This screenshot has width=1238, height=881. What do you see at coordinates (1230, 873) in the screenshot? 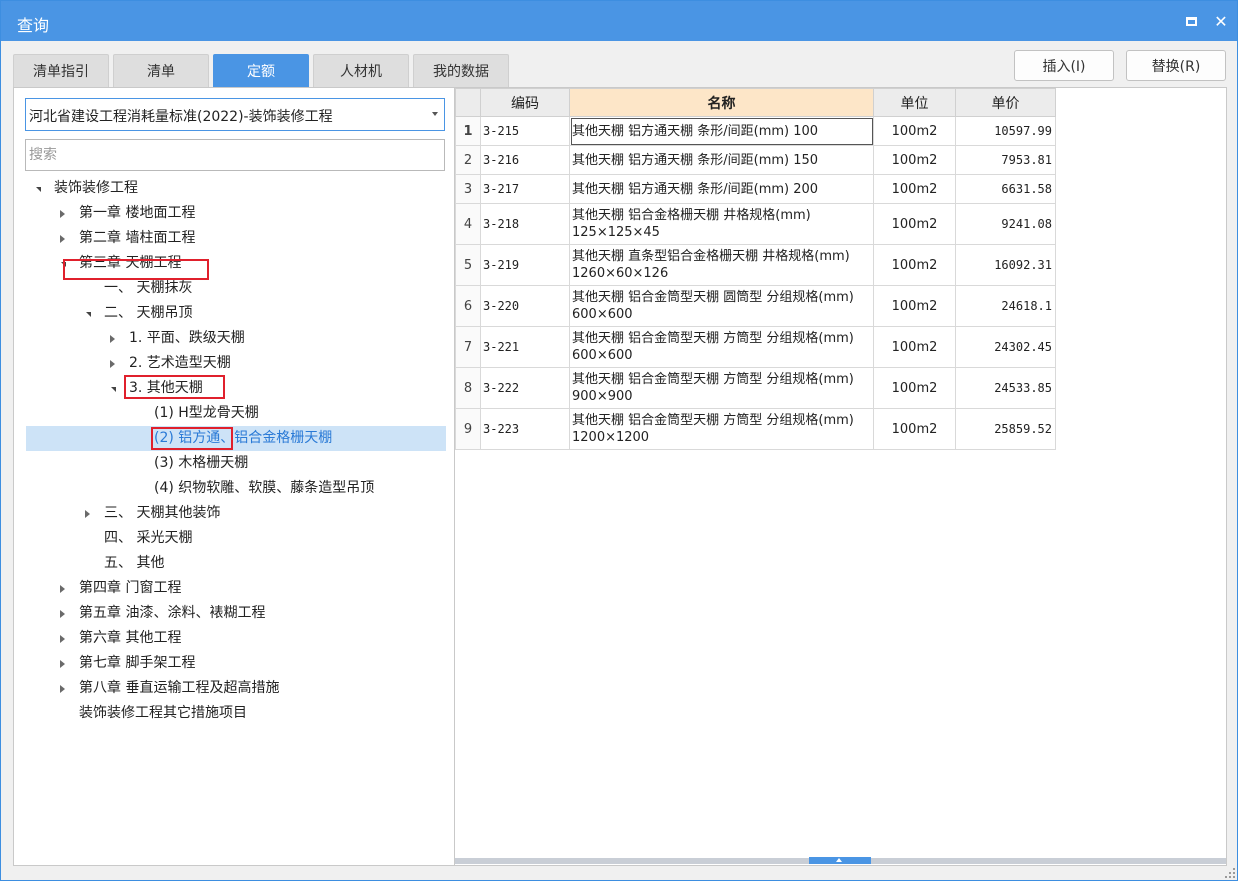
I see `resize-grip-icon` at bounding box center [1230, 873].